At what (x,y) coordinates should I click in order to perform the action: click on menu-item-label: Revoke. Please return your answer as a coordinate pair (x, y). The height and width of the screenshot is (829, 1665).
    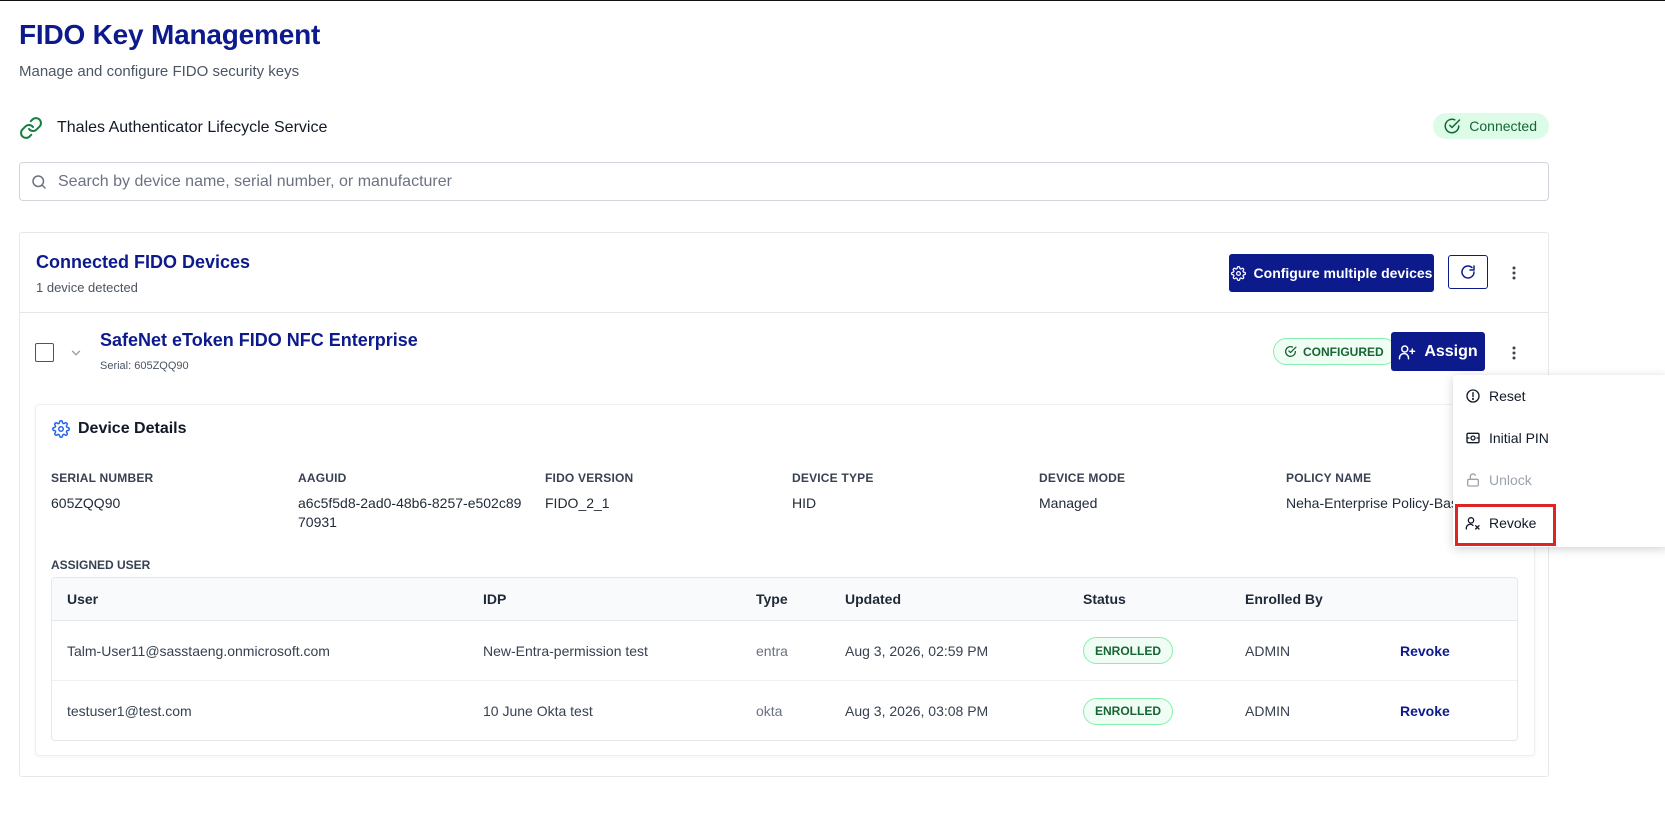
    Looking at the image, I should click on (1513, 523).